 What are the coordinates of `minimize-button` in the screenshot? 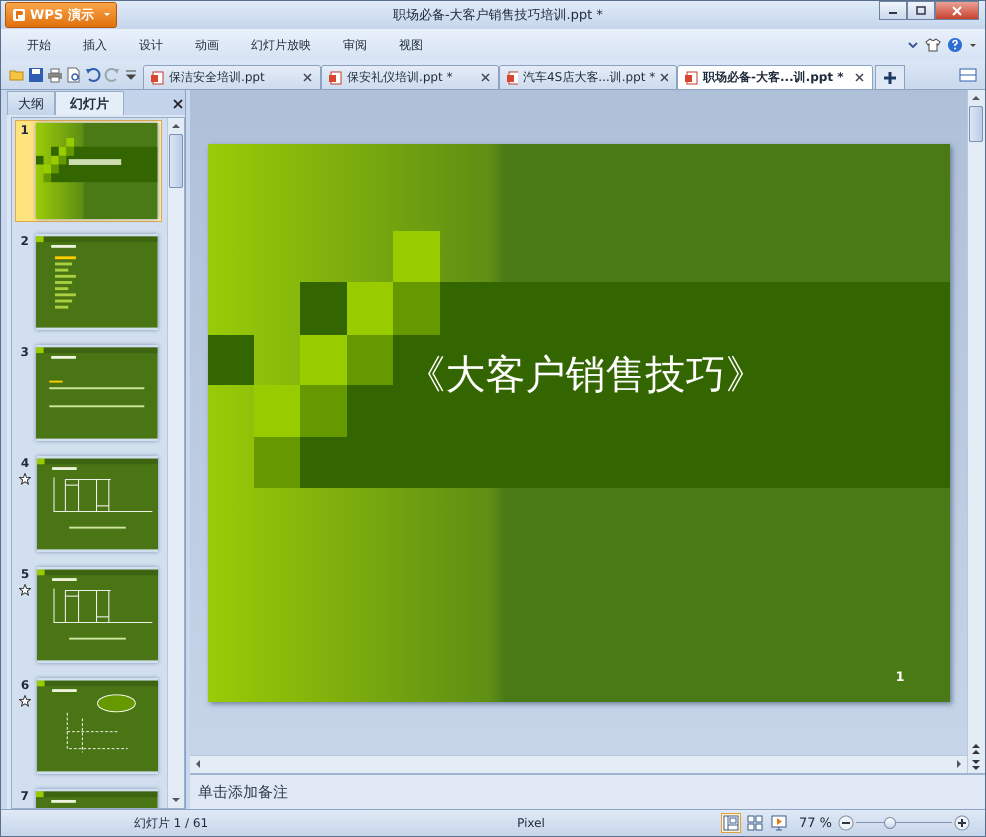 It's located at (893, 10).